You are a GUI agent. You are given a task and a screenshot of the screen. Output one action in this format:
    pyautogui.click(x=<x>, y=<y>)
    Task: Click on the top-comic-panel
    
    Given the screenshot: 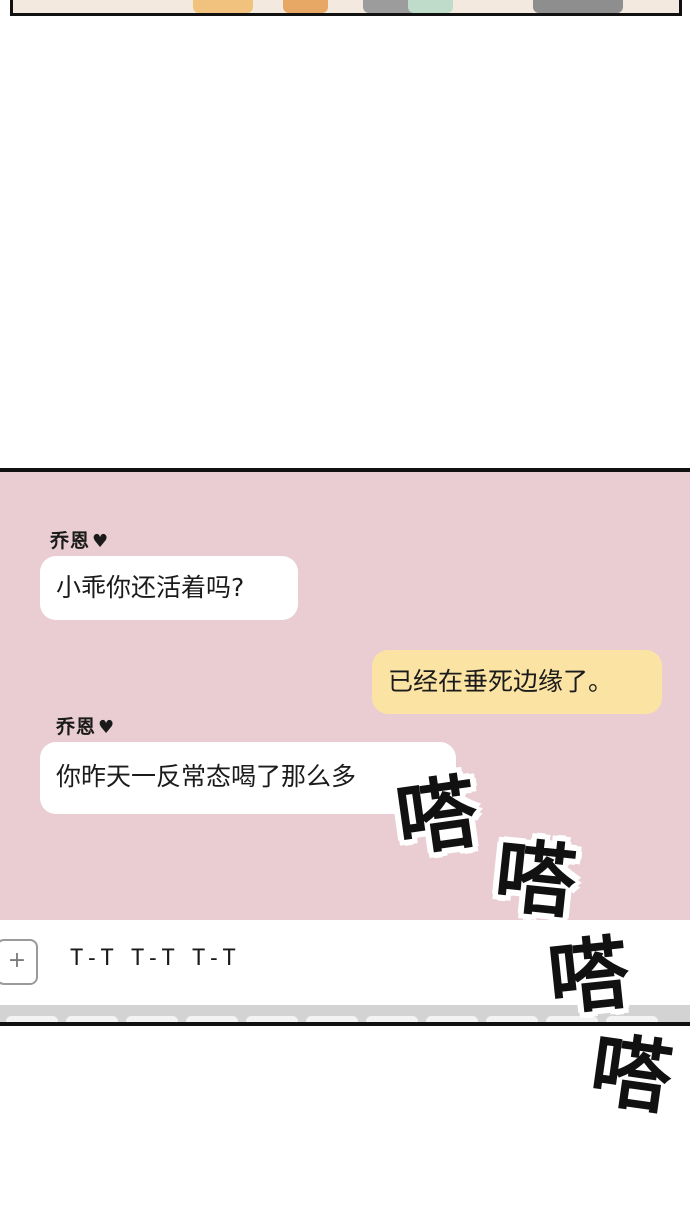 What is the action you would take?
    pyautogui.click(x=346, y=8)
    